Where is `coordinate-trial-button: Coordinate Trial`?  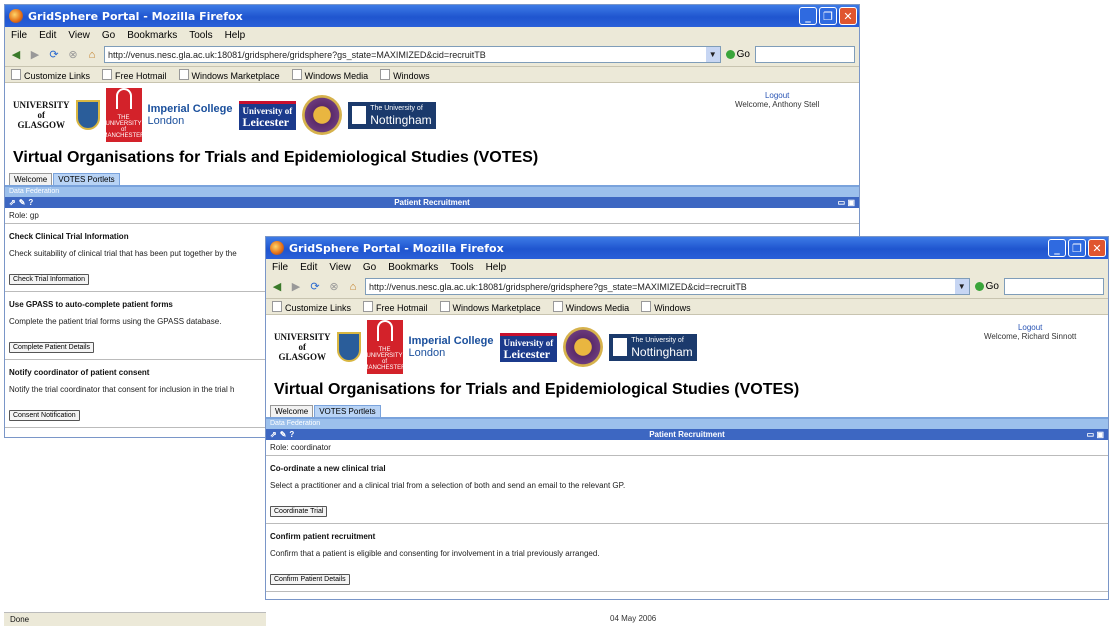
coordinate-trial-button: Coordinate Trial is located at coordinates (299, 511).